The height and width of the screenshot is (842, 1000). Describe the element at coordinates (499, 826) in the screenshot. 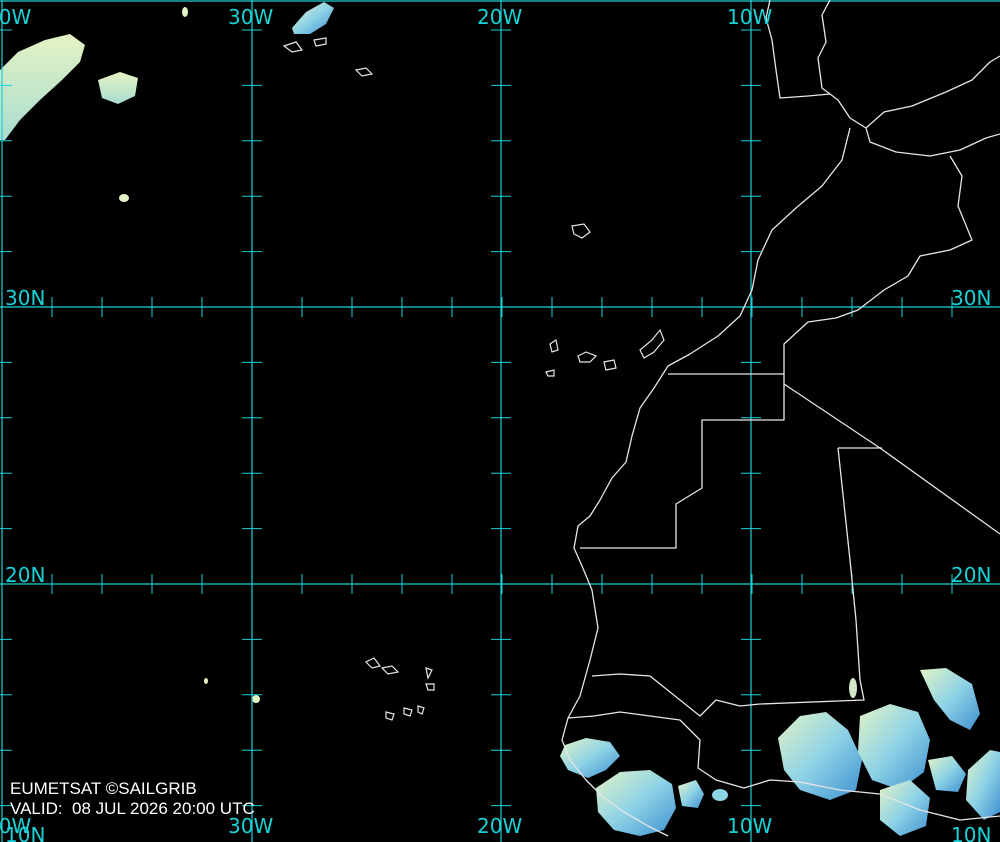

I see `lon-label-20w-bottom: 20W` at that location.